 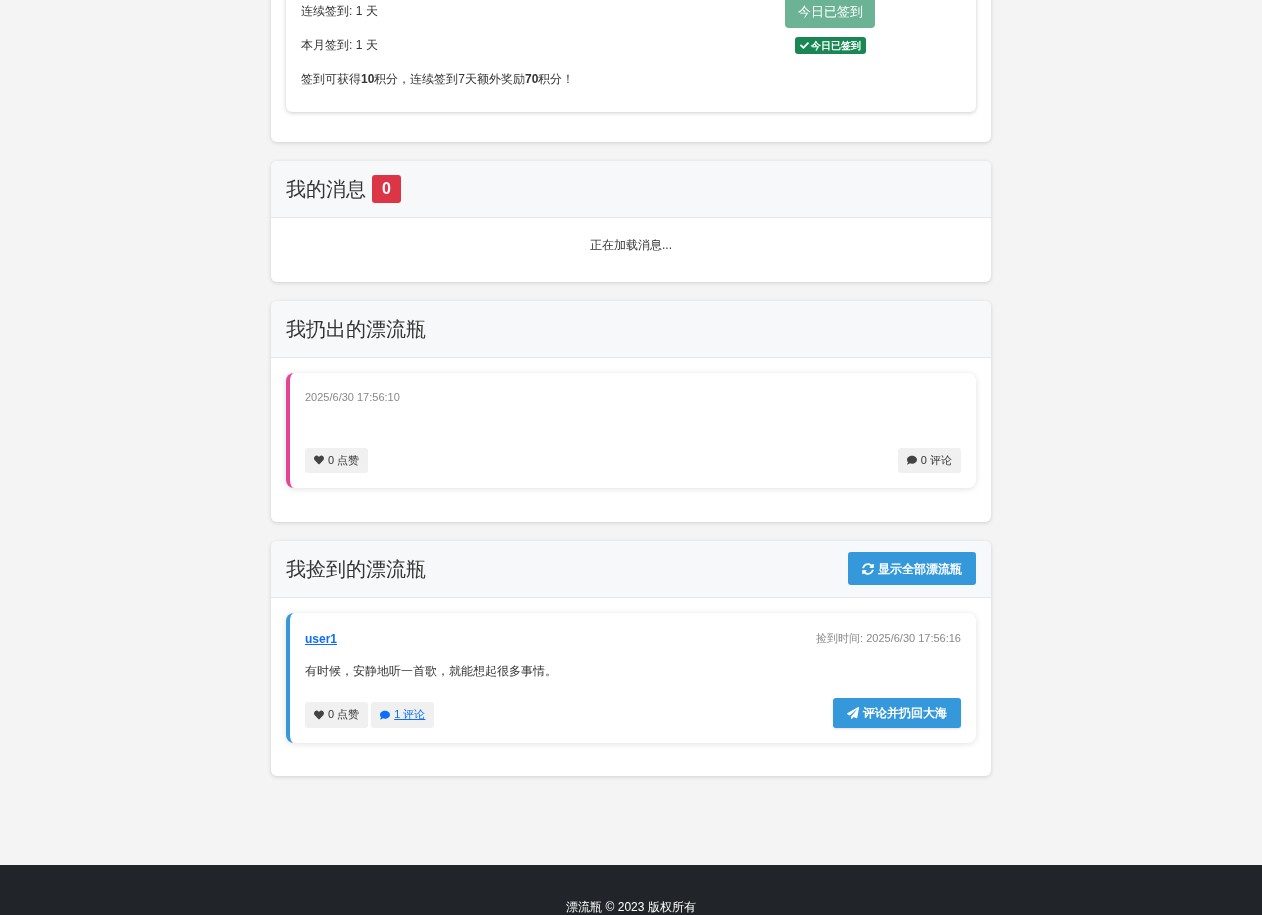 I want to click on picked-time: 捡到时间: 2025/6/30 17:56:16, so click(x=888, y=639).